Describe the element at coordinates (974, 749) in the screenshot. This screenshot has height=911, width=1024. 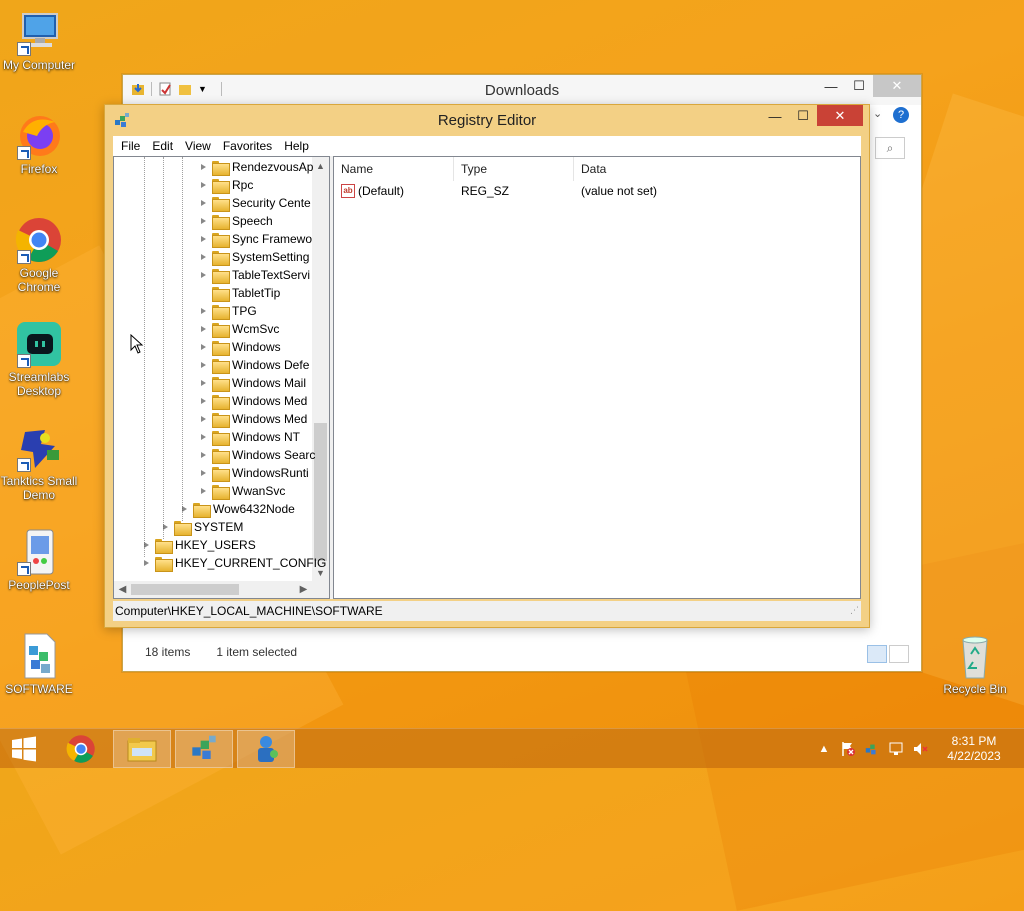
I see `clock: 8:31 PM 4/22/2023` at that location.